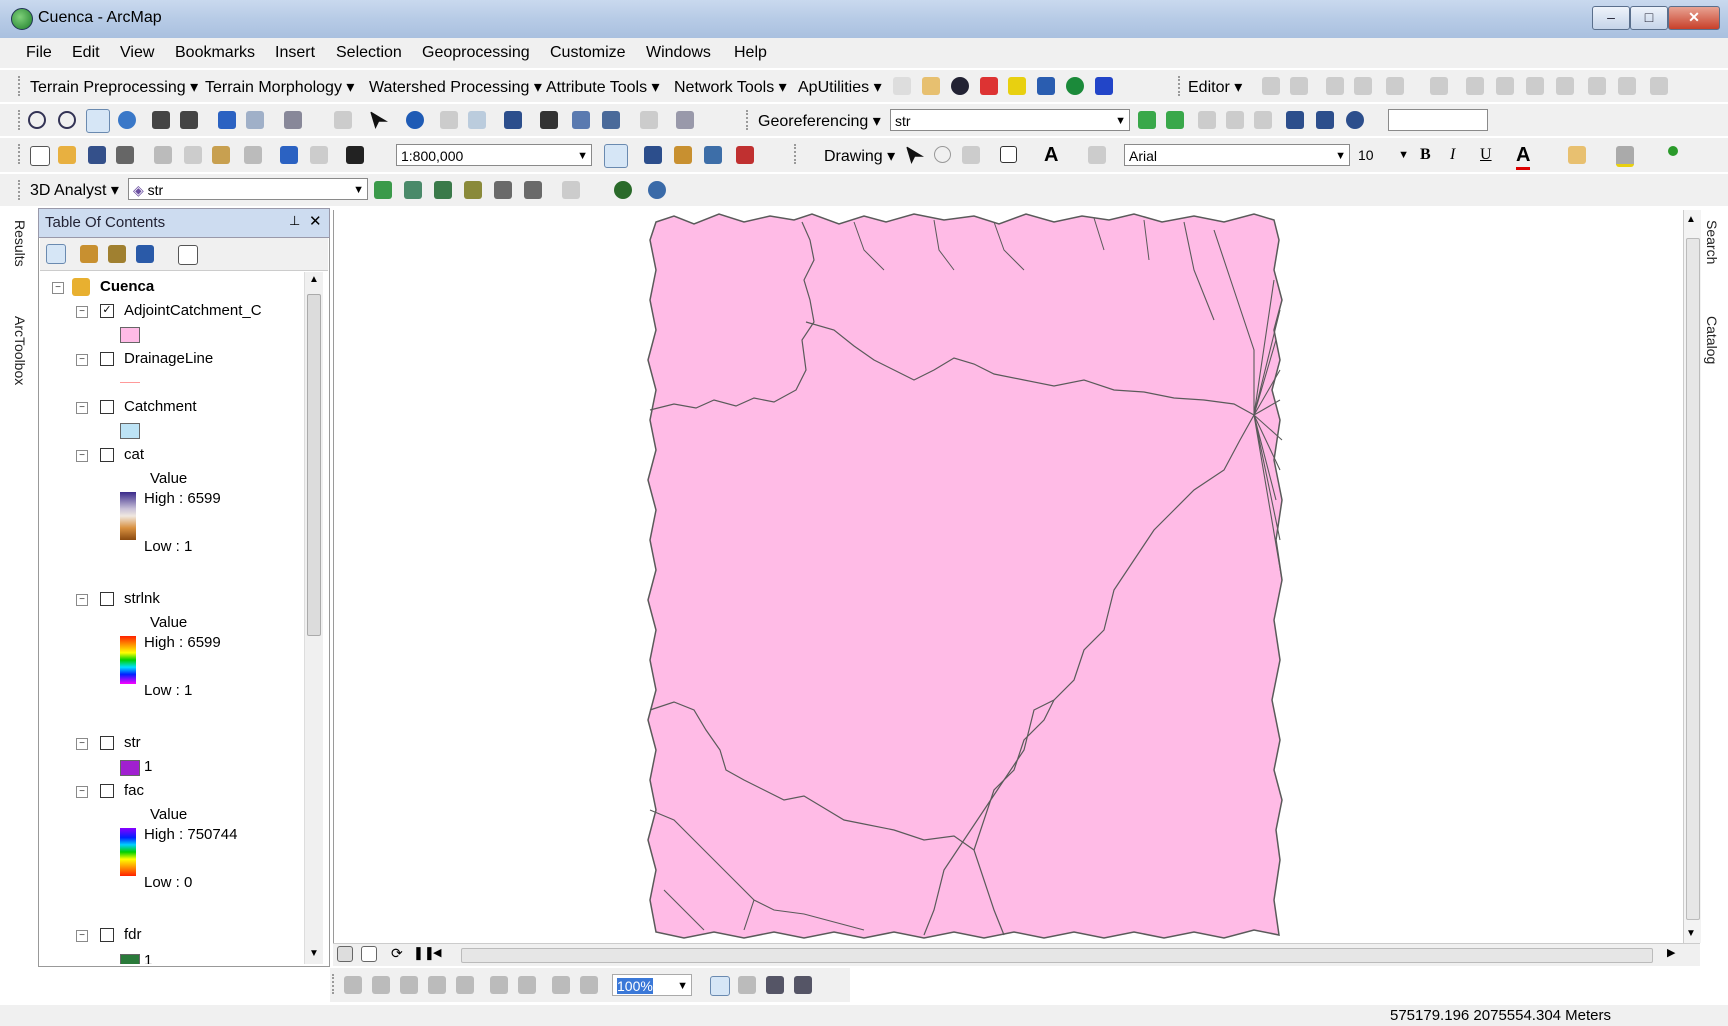 The height and width of the screenshot is (1026, 1728). What do you see at coordinates (1263, 120) in the screenshot?
I see `delete-link-icon` at bounding box center [1263, 120].